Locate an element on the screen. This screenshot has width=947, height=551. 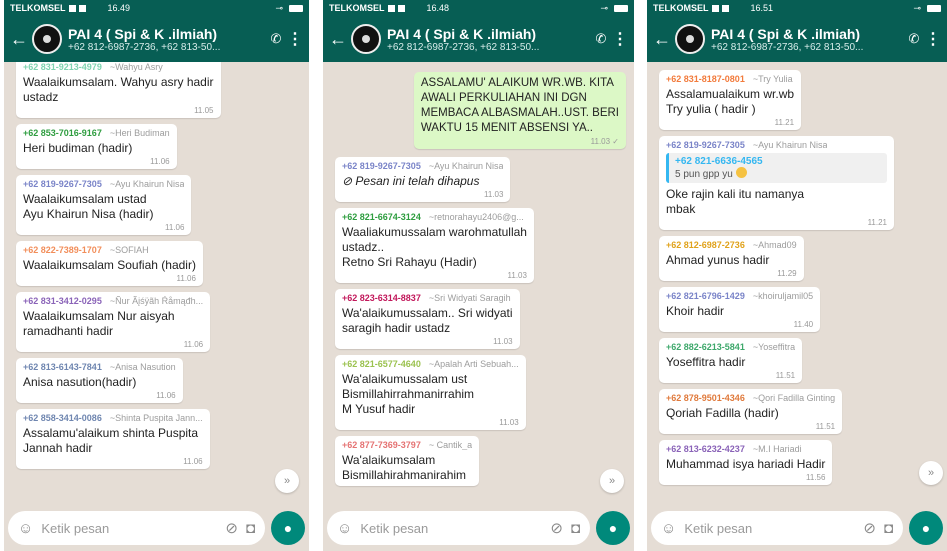
message-time: 11.05 is located at coordinates (204, 110).